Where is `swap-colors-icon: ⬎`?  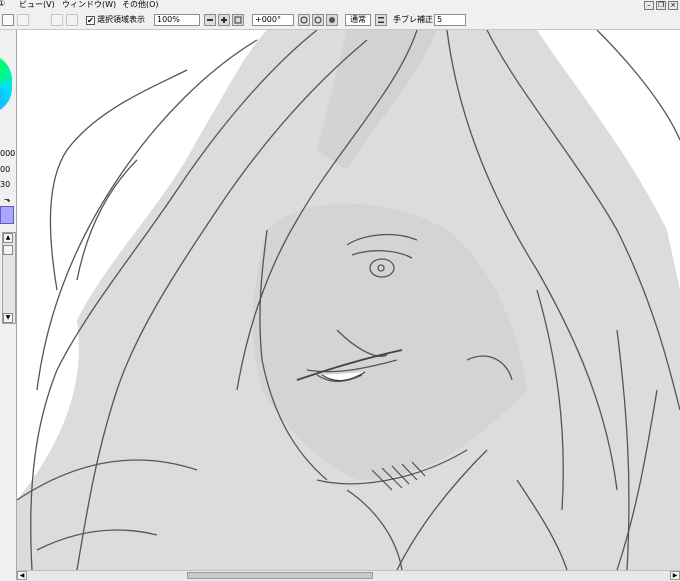
swap-colors-icon: ⬎ is located at coordinates (7, 199).